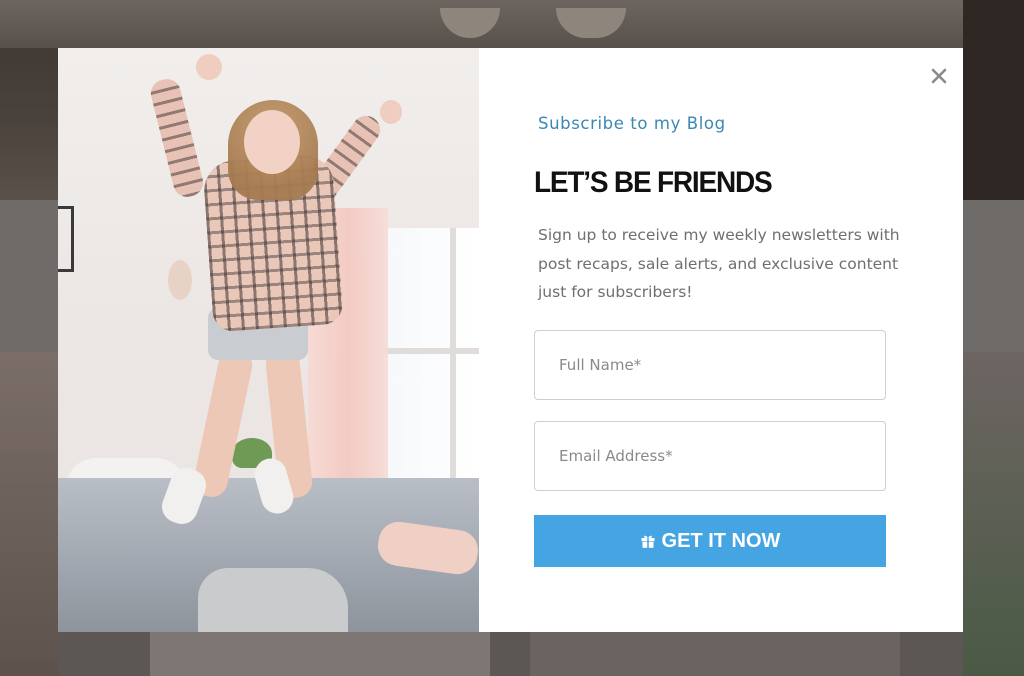 The width and height of the screenshot is (1024, 676). I want to click on get-it-now-button: GET IT NOW, so click(710, 541).